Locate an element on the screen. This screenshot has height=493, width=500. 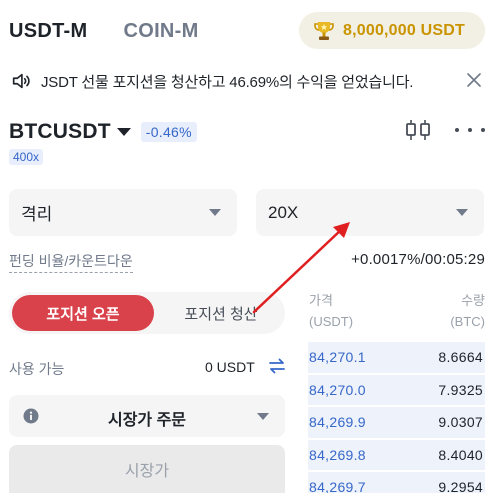
prize-pool-button: 8,000,000 USDT is located at coordinates (392, 30).